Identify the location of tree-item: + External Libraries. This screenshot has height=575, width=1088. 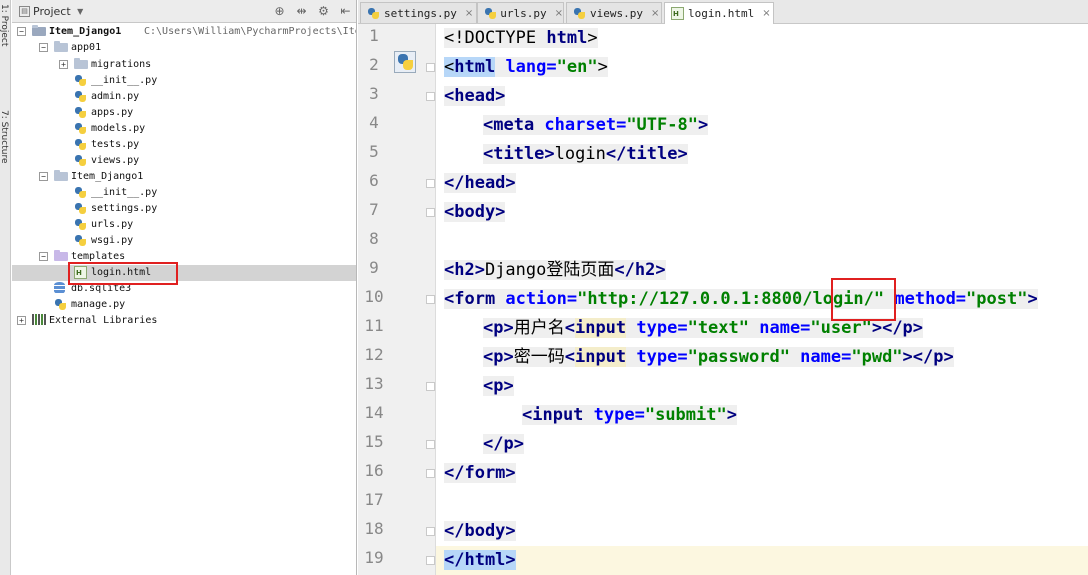
(184, 321).